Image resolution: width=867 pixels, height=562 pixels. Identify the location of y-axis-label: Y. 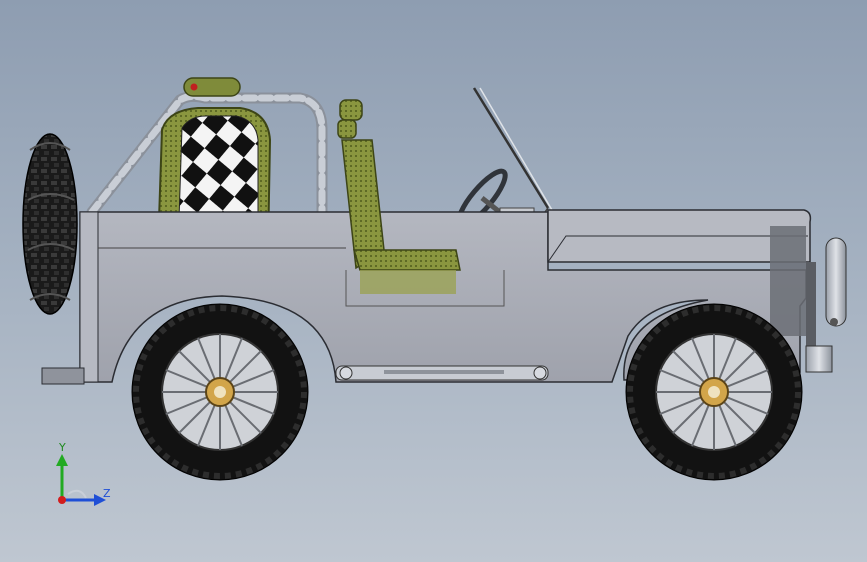
(62, 447).